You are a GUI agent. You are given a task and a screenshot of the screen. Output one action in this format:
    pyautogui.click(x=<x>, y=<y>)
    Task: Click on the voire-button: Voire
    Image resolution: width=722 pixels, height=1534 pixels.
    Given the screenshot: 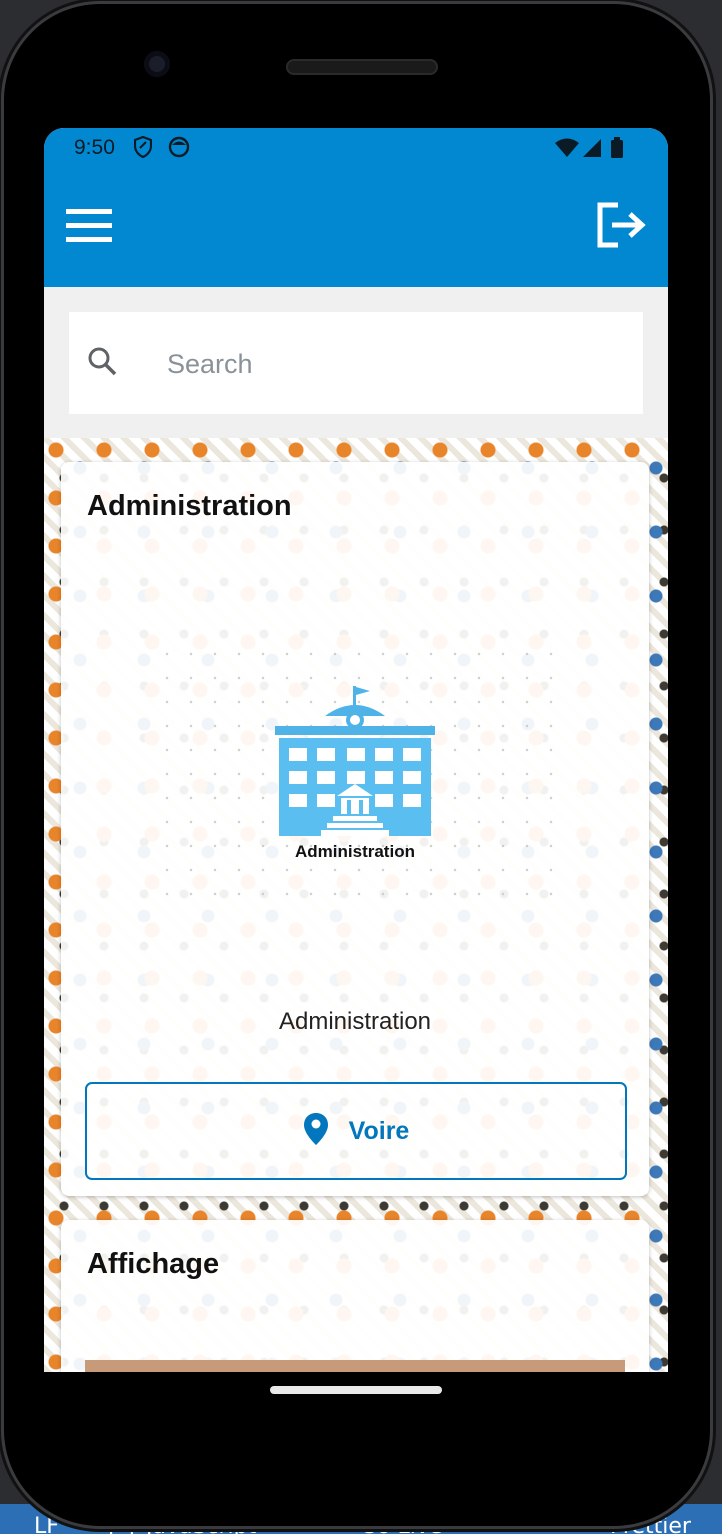 What is the action you would take?
    pyautogui.click(x=356, y=1131)
    